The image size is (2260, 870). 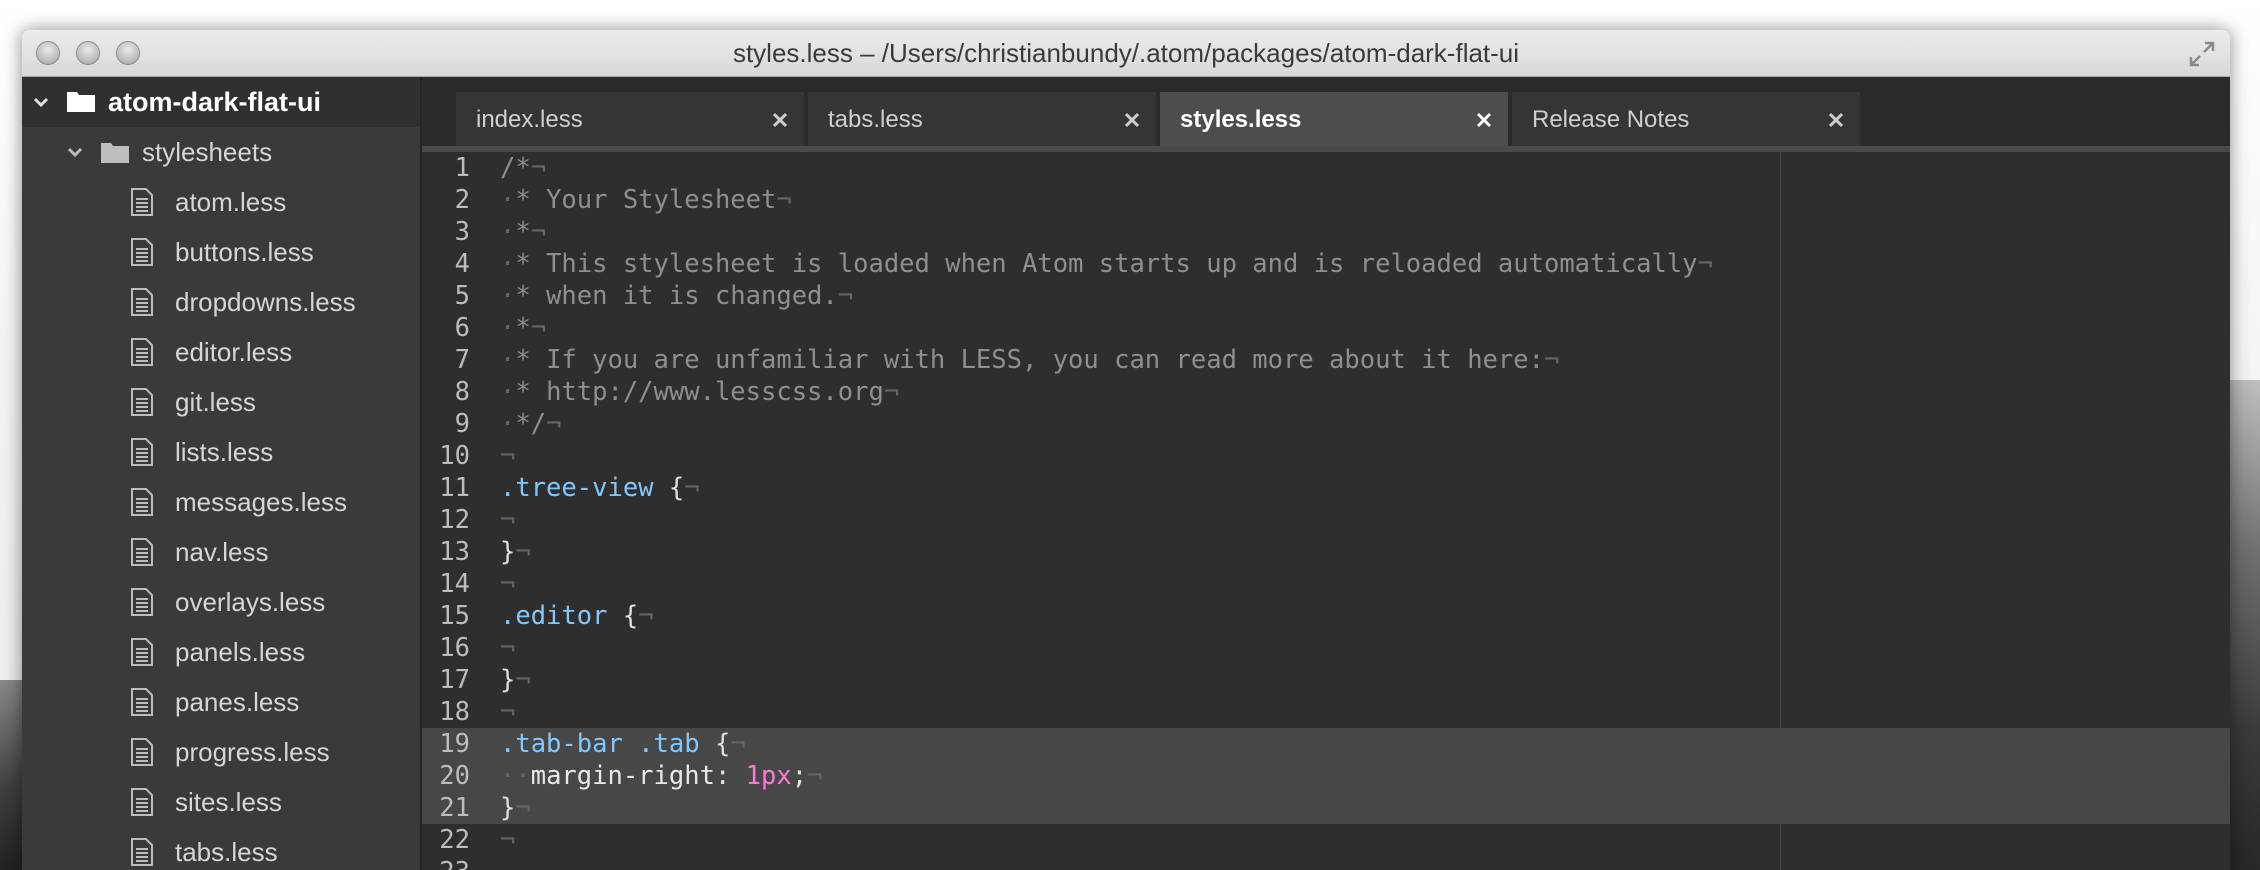 I want to click on tree-root-label: atom-dark-flat-ui, so click(x=215, y=102).